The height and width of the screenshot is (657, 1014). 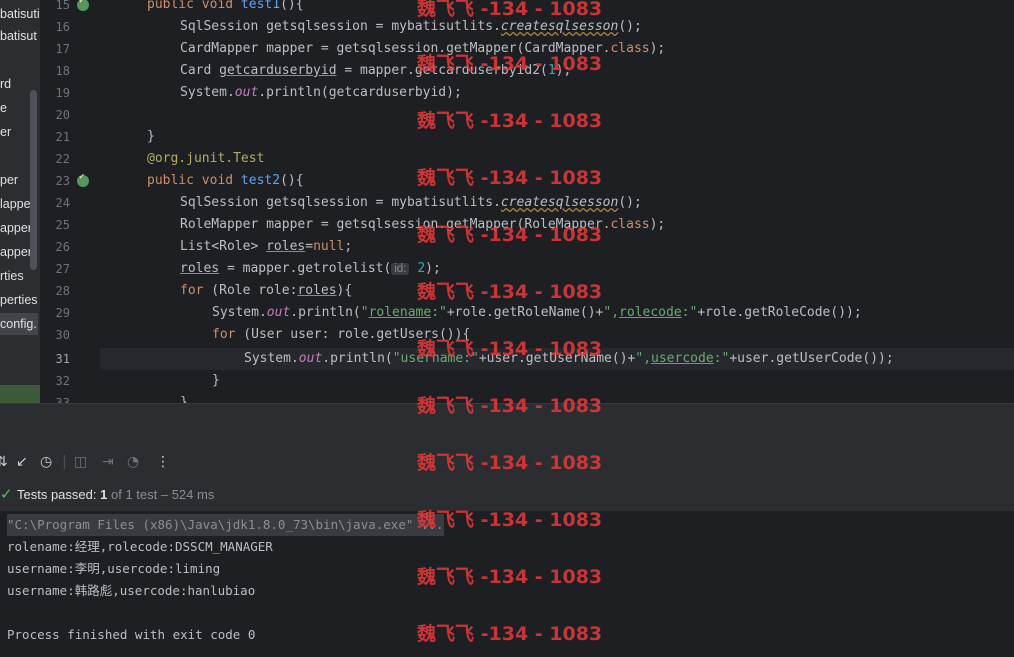 I want to click on line-number: 26, so click(x=62, y=247).